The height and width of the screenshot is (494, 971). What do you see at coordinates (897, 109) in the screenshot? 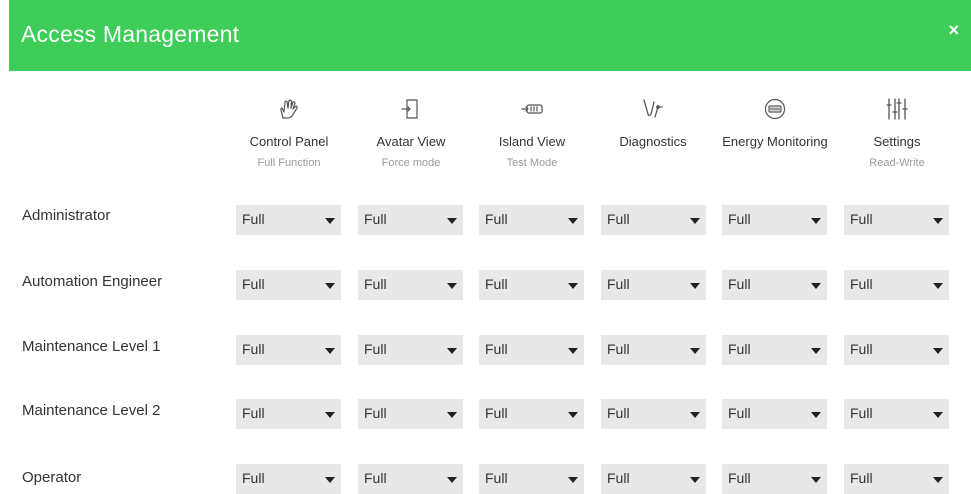
I see `sliders-icon` at bounding box center [897, 109].